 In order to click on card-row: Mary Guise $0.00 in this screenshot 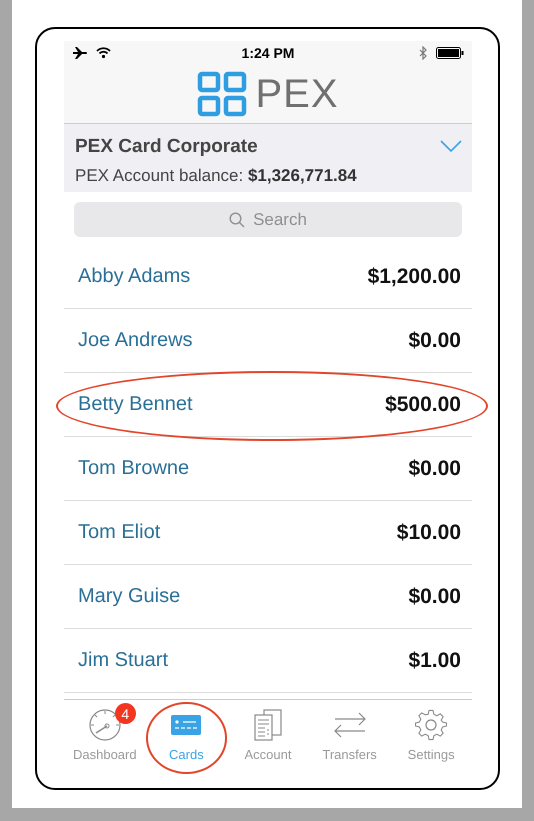, I will do `click(268, 597)`.